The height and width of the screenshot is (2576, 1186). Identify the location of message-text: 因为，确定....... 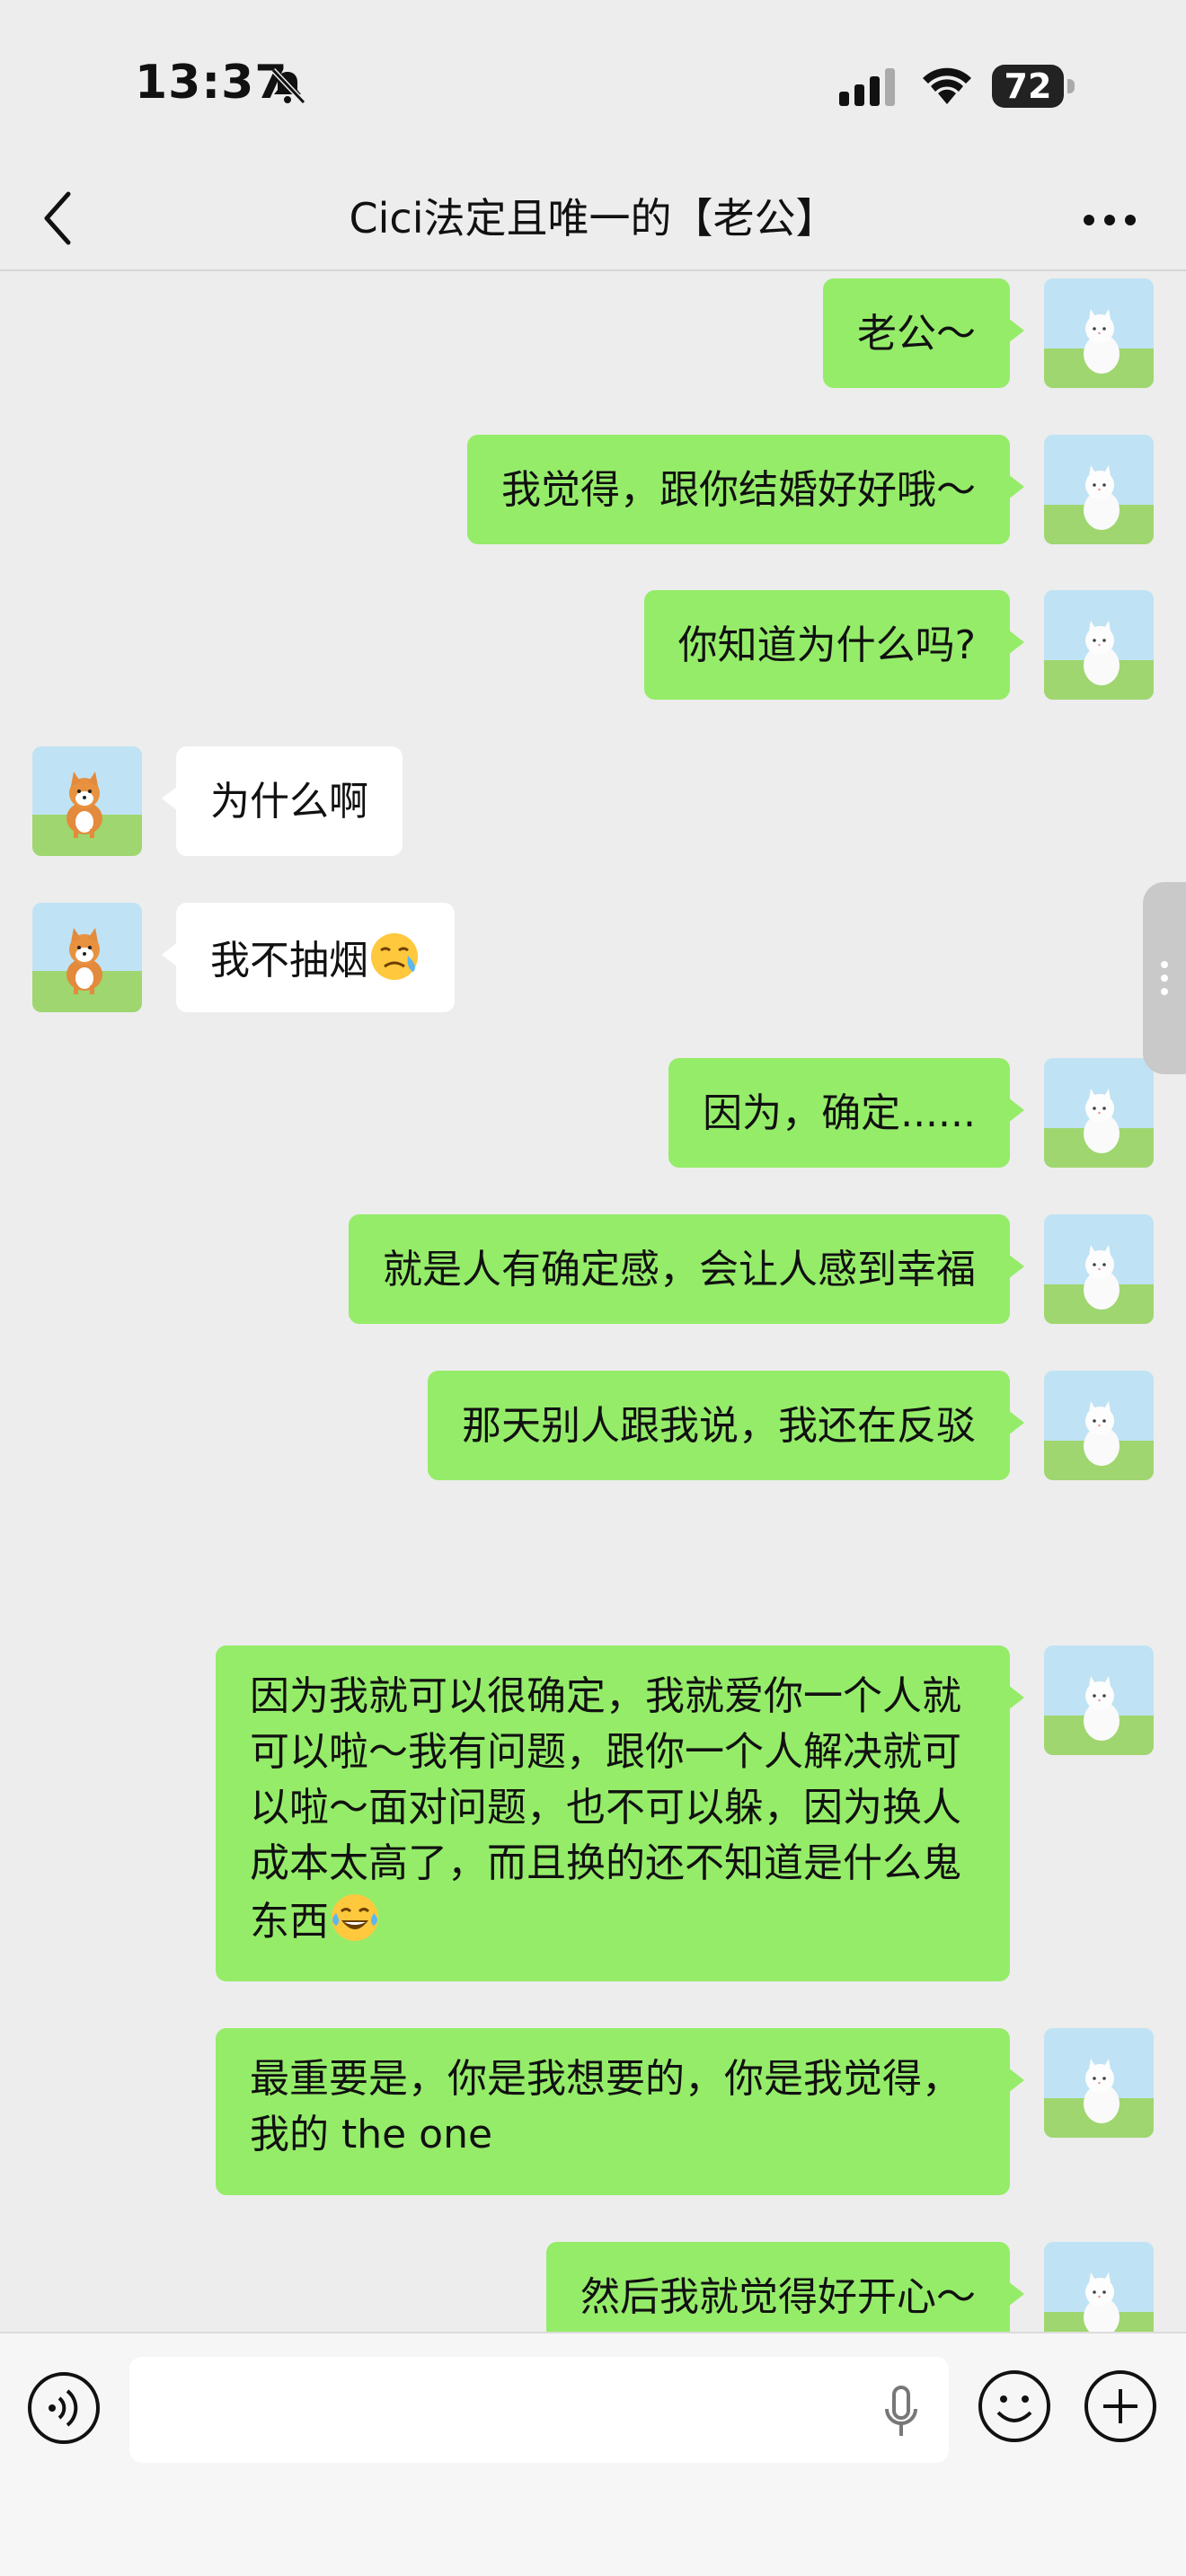
(839, 1113).